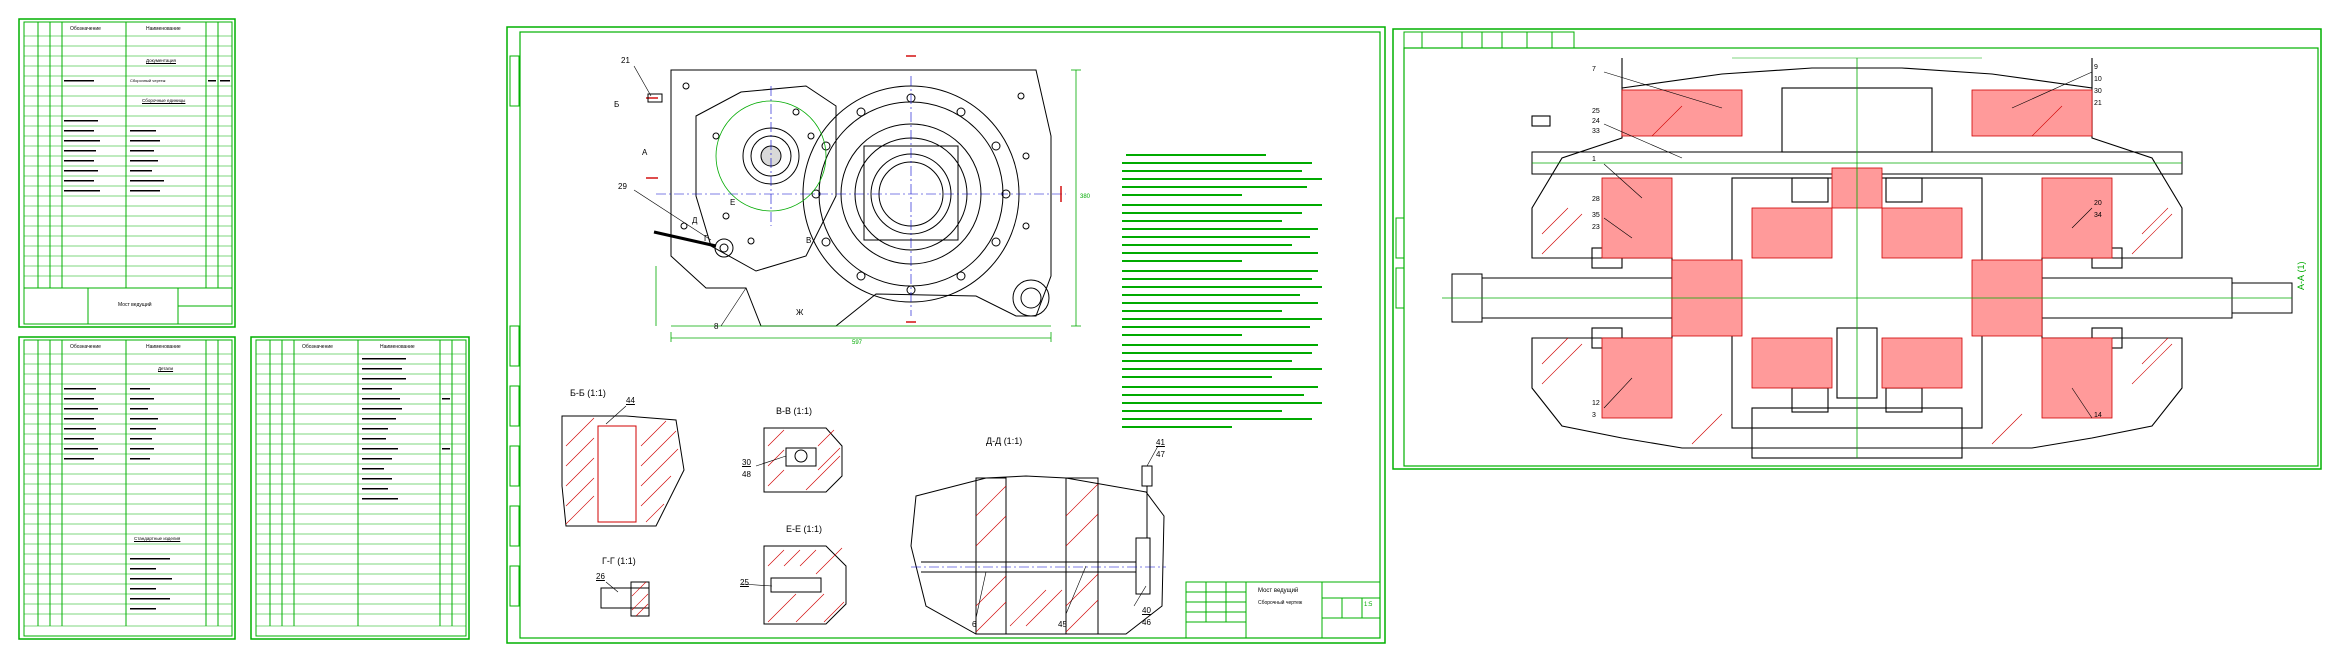 The width and height of the screenshot is (2338, 649). I want to click on view-leader-10: 10, so click(2098, 79).